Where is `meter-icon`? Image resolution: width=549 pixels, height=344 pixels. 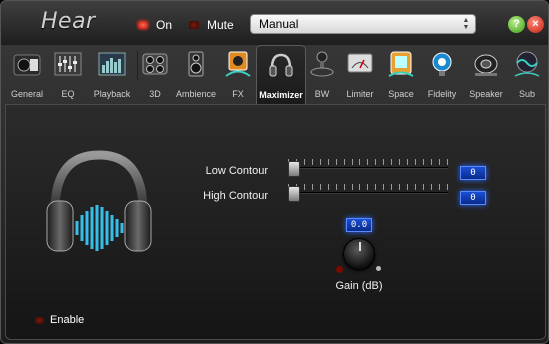
meter-icon is located at coordinates (360, 63).